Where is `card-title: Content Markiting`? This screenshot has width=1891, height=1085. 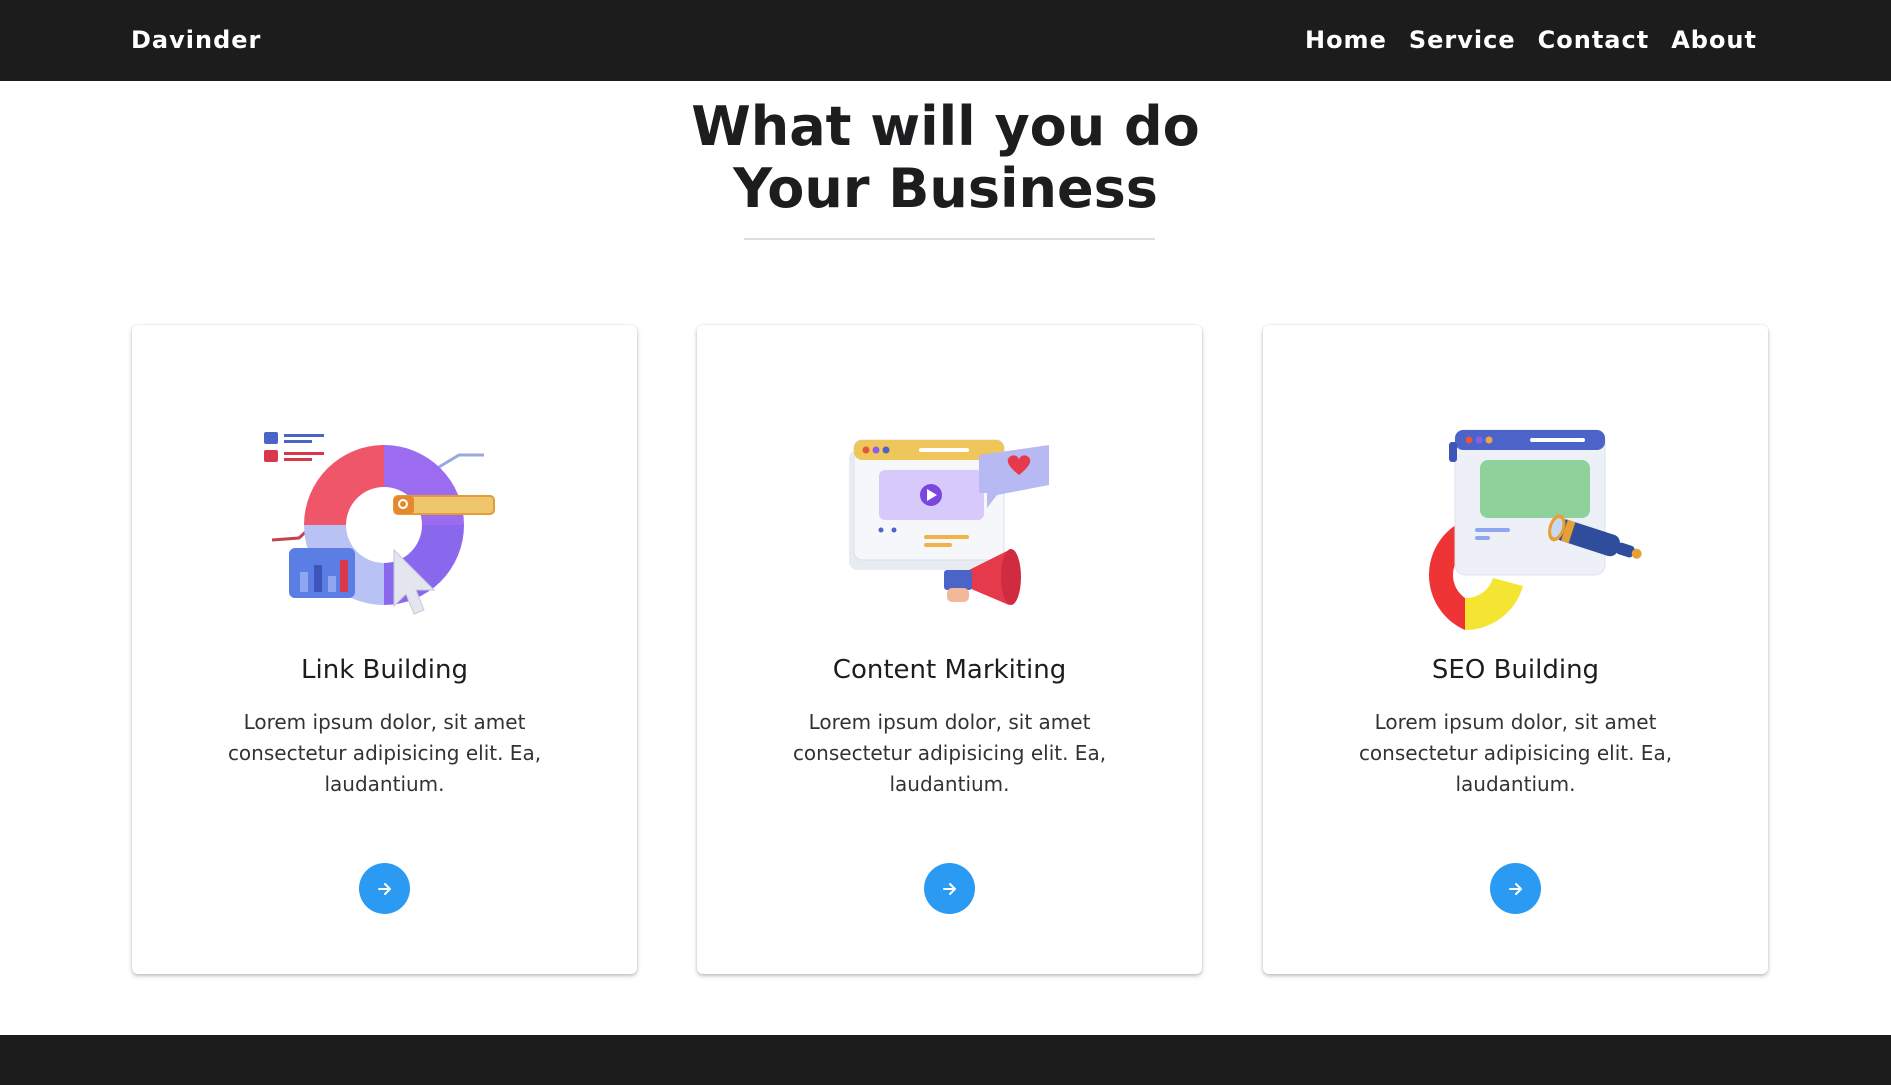
card-title: Content Markiting is located at coordinates (949, 670).